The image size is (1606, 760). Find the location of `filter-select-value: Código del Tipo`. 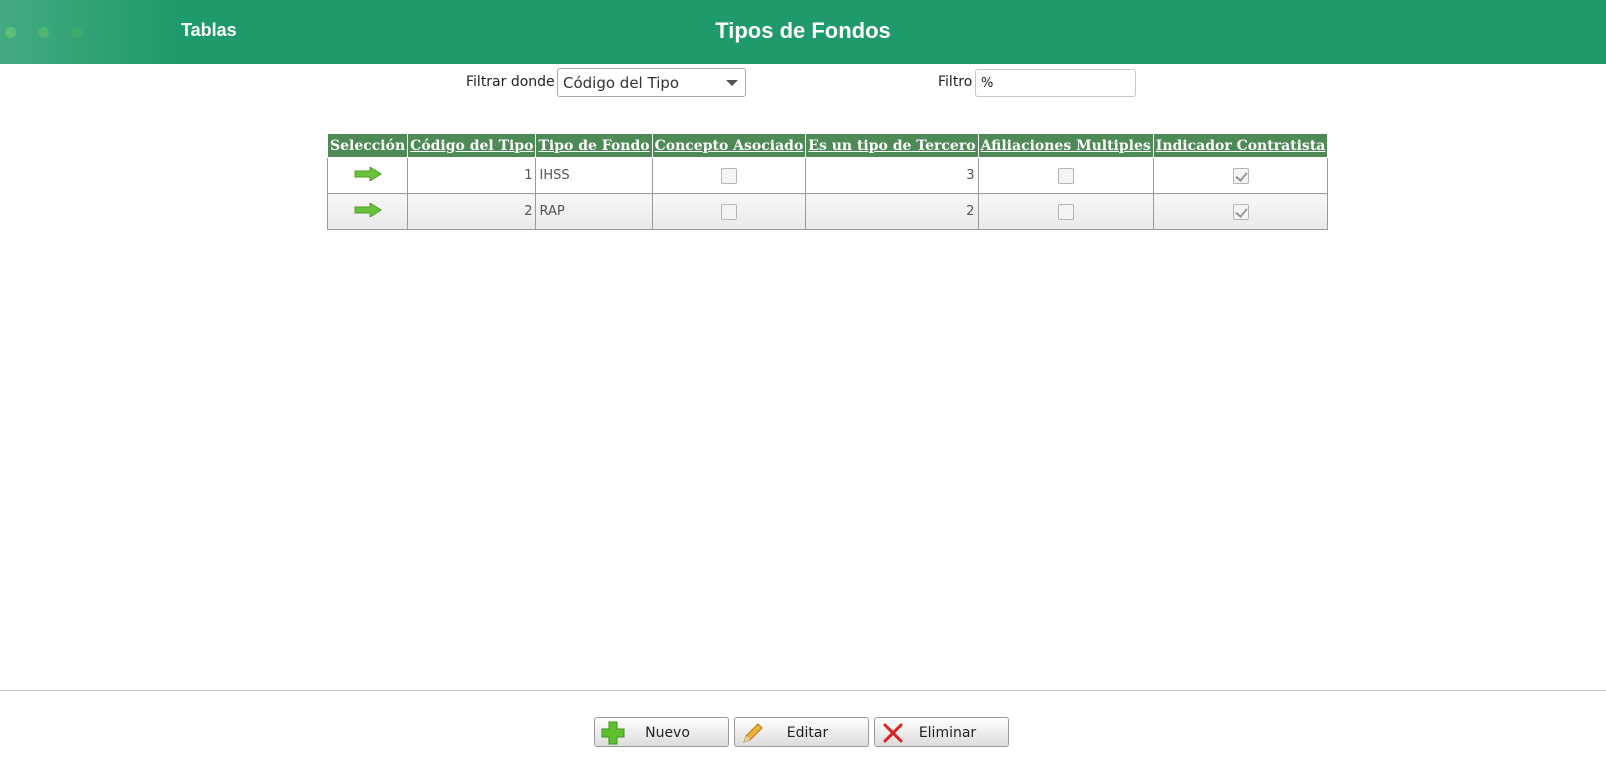

filter-select-value: Código del Tipo is located at coordinates (621, 83).